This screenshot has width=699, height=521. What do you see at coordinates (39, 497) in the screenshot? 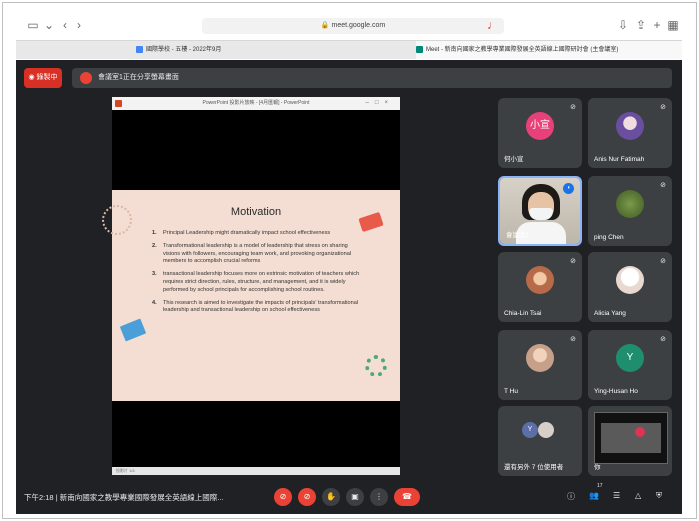
I see `meeting-time: 下午2:18` at bounding box center [39, 497].